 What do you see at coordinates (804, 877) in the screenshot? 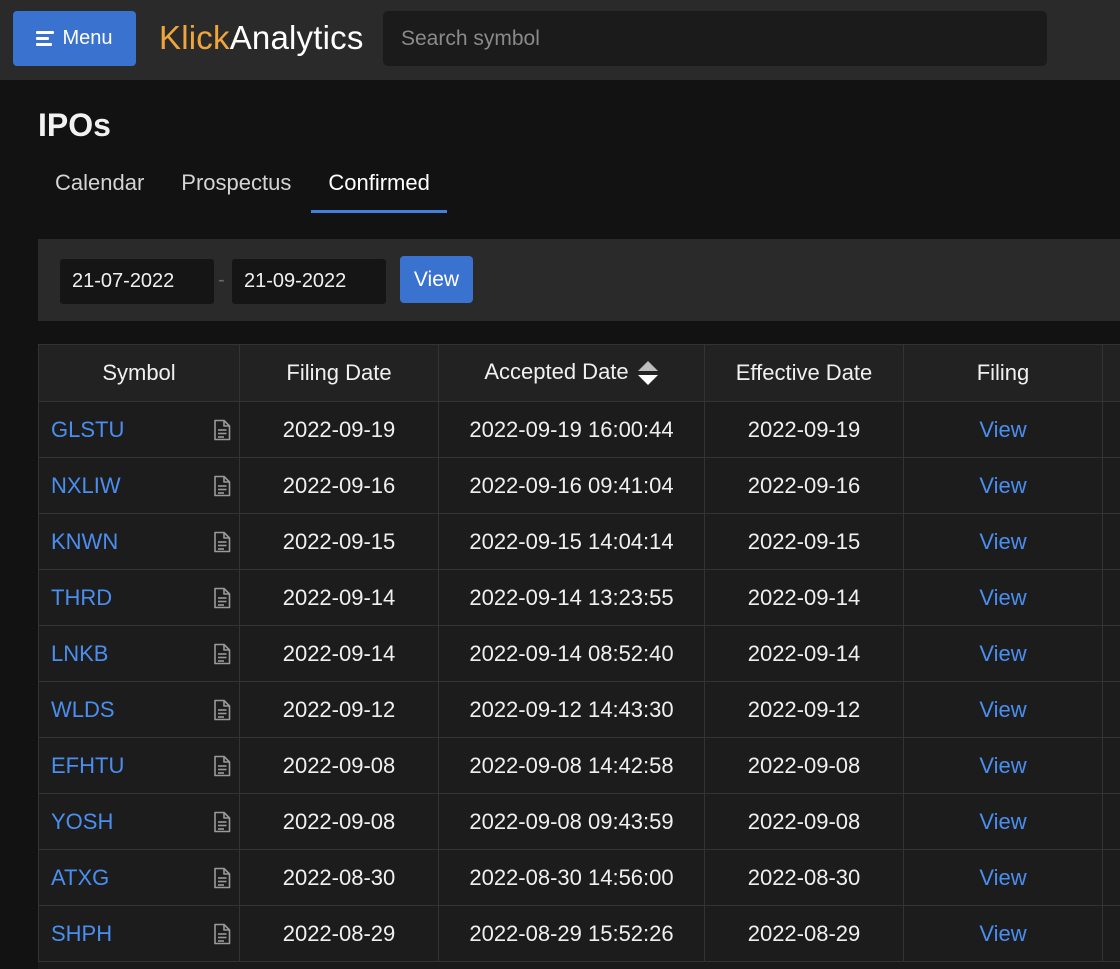
I see `effective-date-cell: 2022-08-30` at bounding box center [804, 877].